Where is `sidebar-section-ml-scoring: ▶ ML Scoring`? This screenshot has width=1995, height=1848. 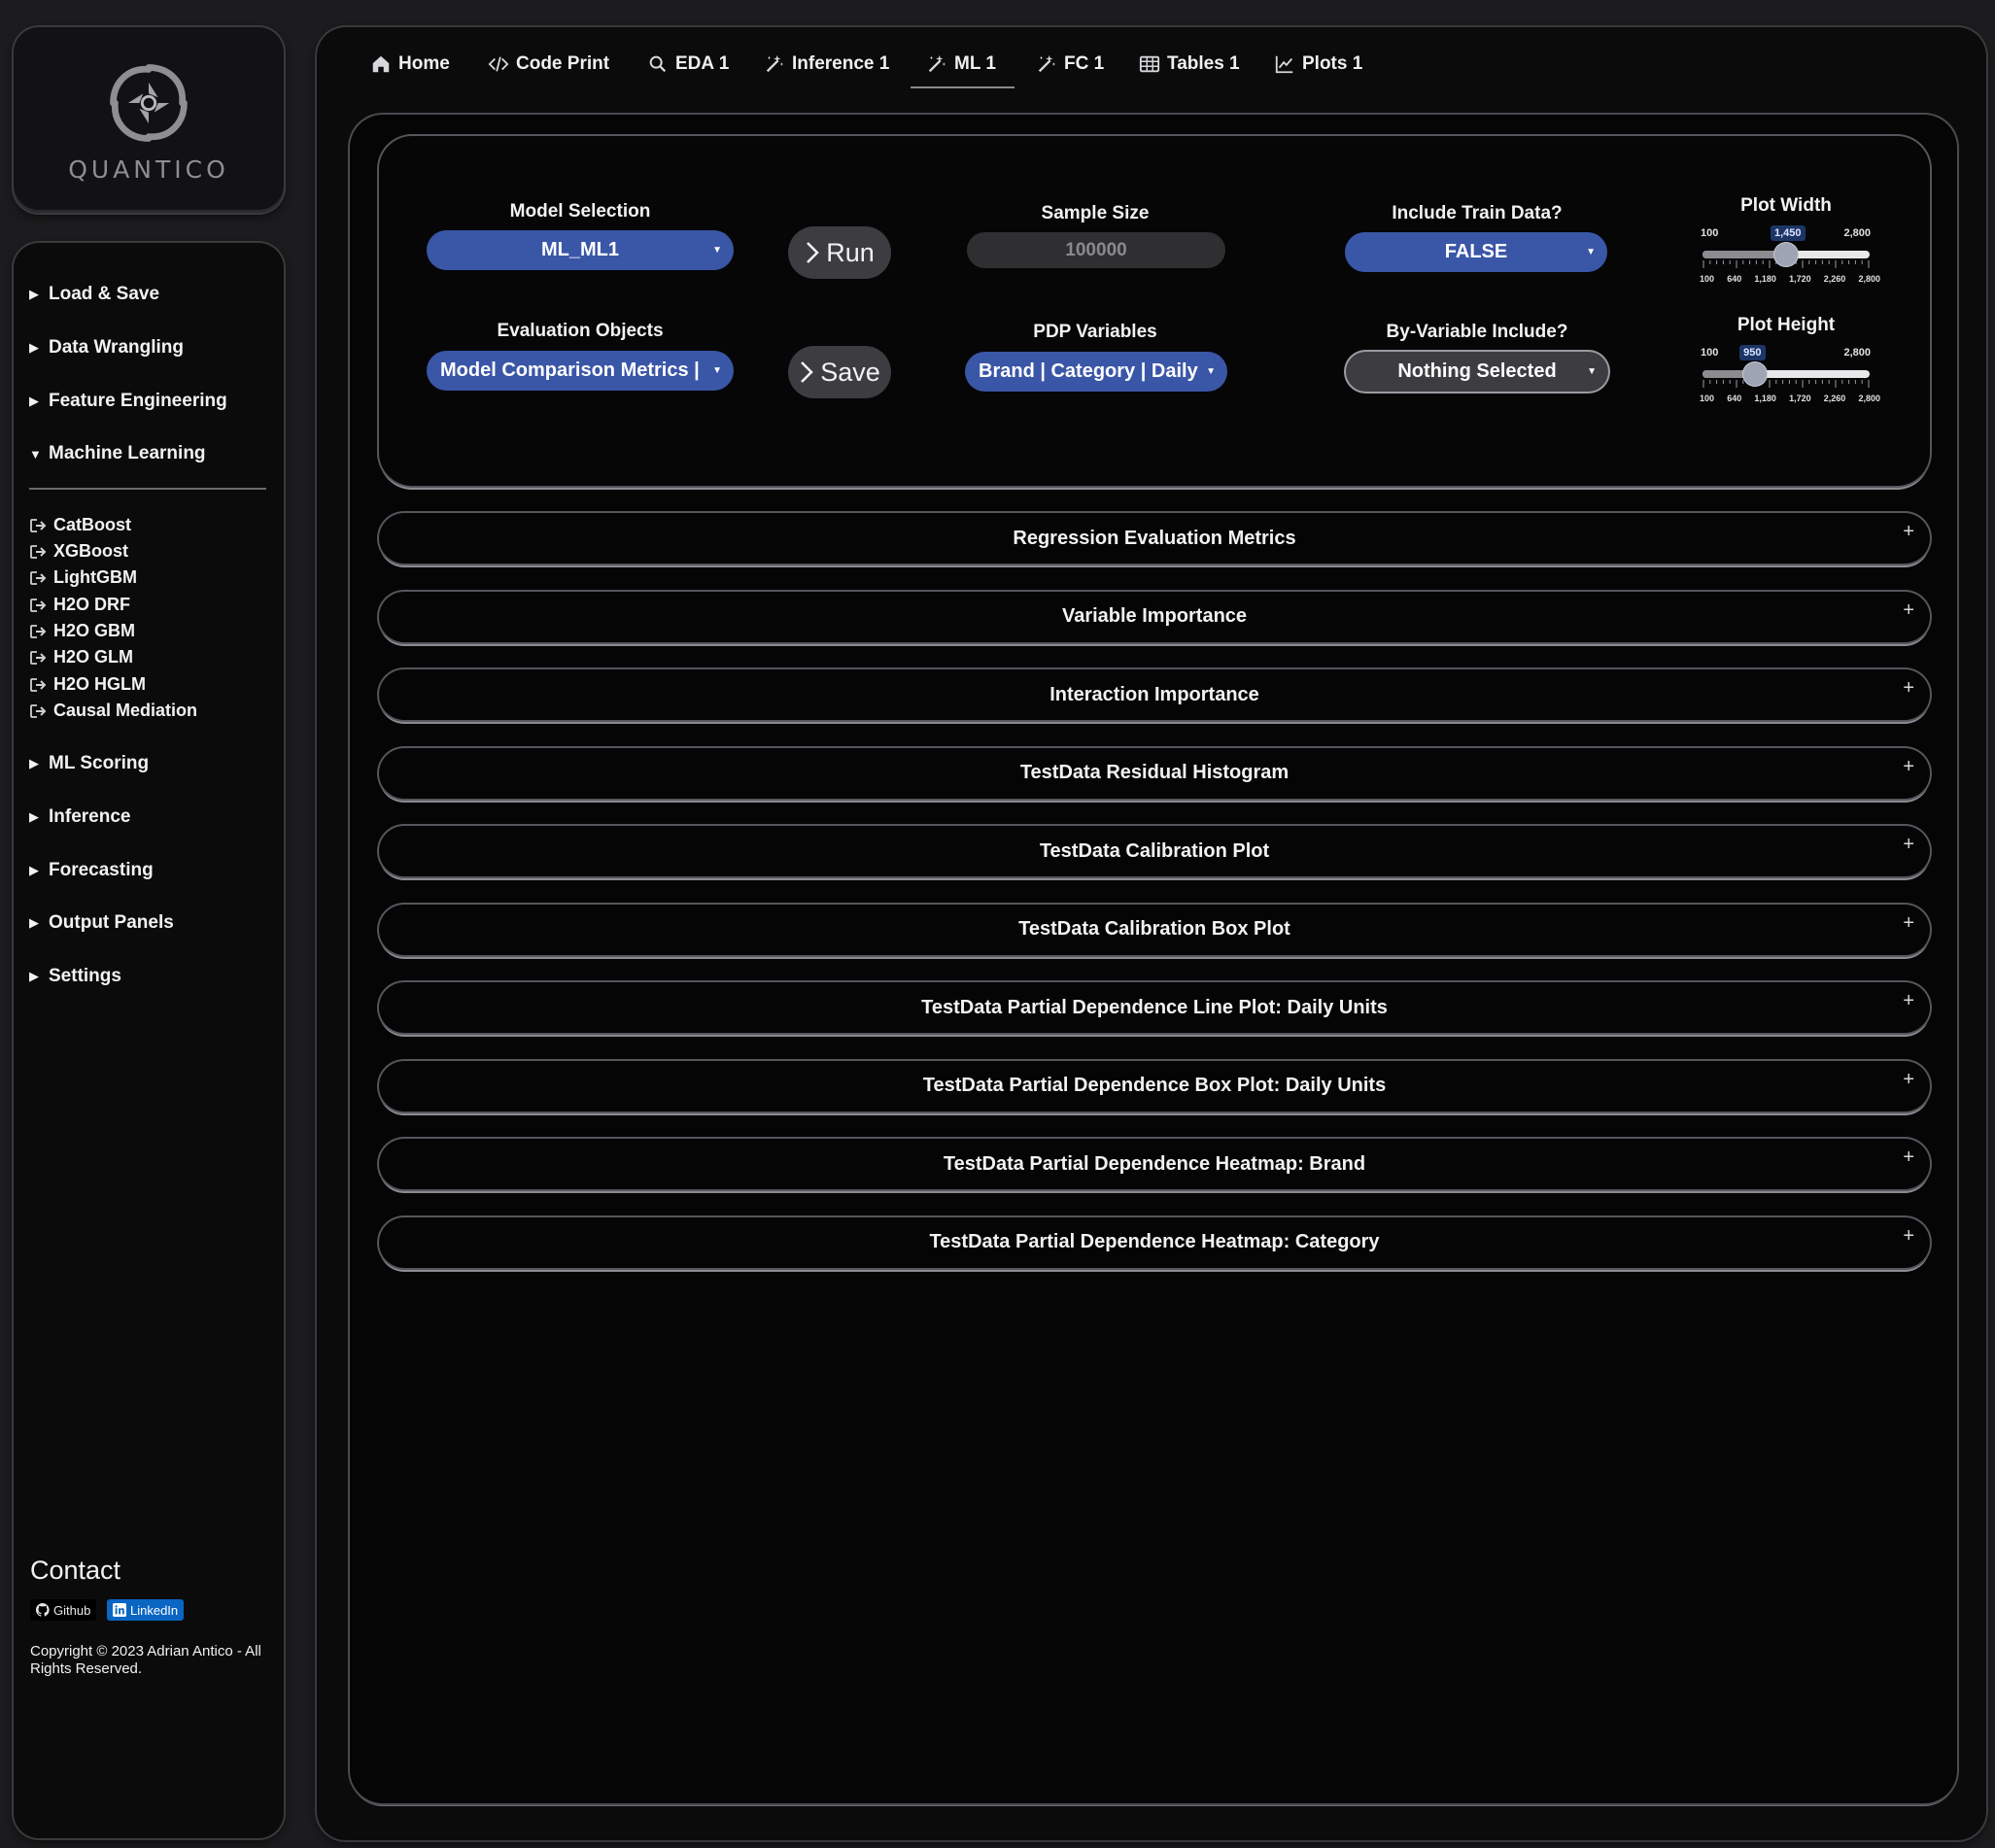
sidebar-section-ml-scoring: ▶ ML Scoring is located at coordinates (89, 763).